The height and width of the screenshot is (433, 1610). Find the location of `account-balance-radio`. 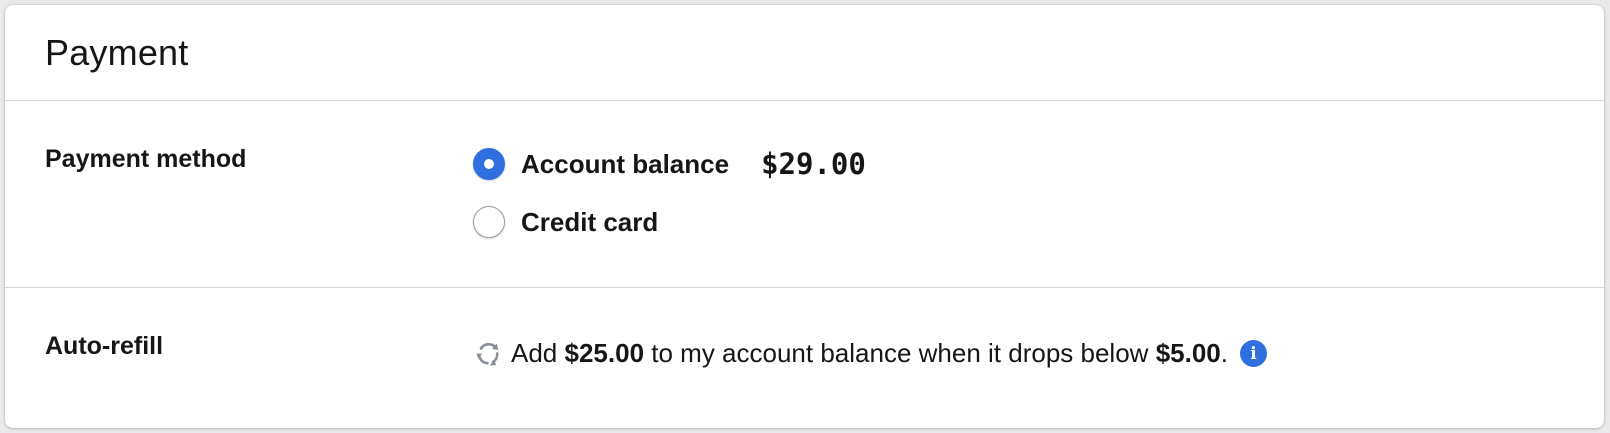

account-balance-radio is located at coordinates (489, 164).